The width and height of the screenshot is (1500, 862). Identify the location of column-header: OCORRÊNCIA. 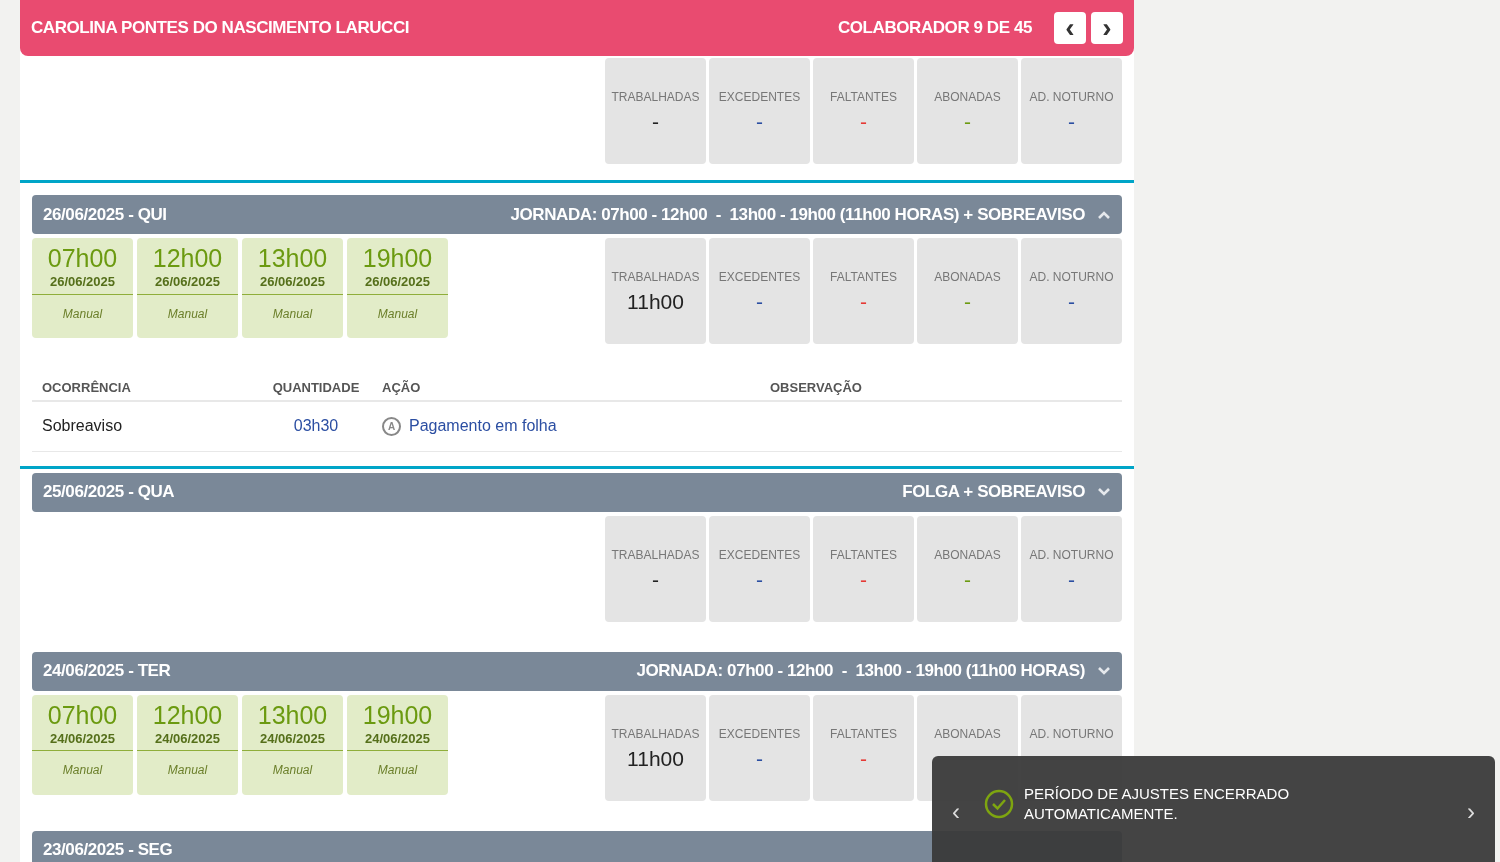
(87, 388).